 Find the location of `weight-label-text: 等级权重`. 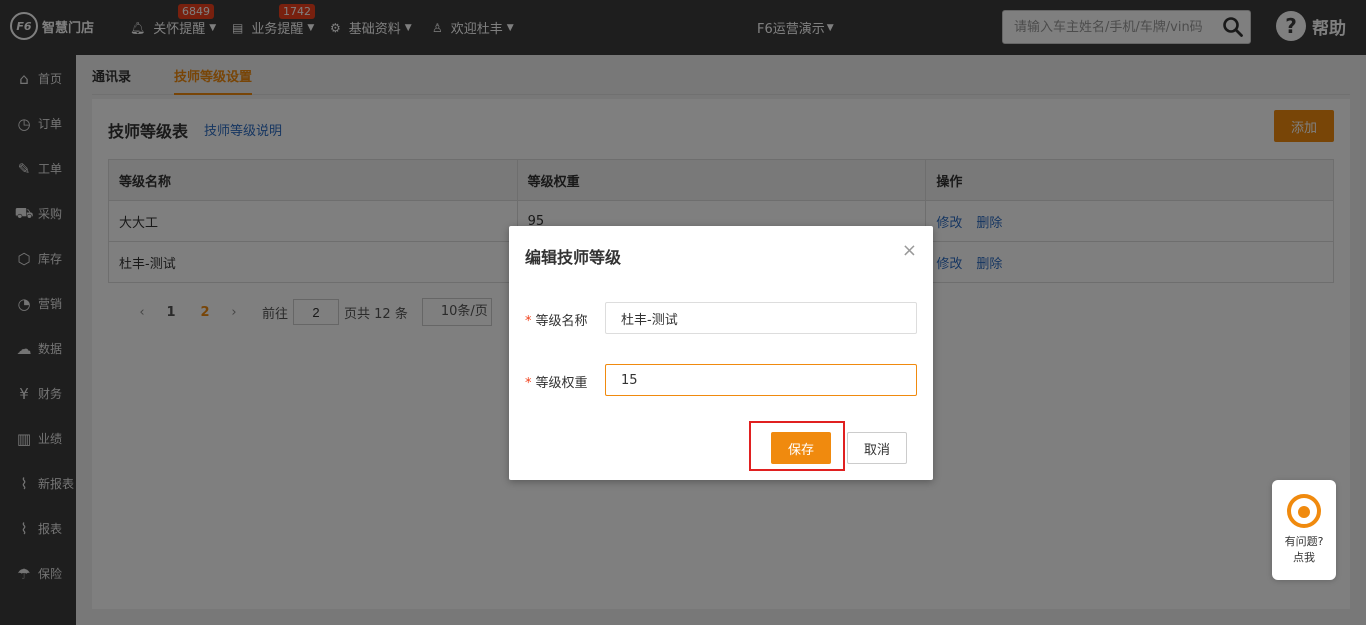

weight-label-text: 等级权重 is located at coordinates (561, 383).